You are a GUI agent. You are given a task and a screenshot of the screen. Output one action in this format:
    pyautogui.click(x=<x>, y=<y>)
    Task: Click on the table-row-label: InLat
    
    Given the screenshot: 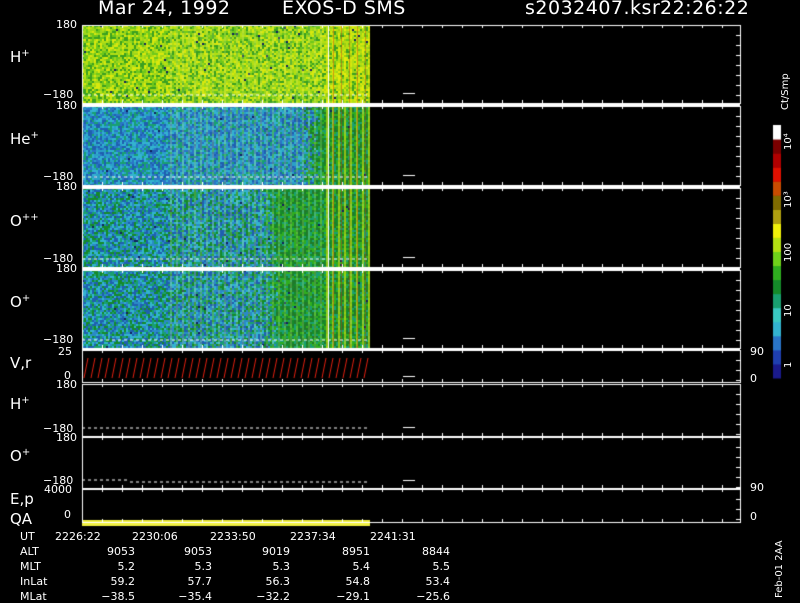 What is the action you would take?
    pyautogui.click(x=34, y=581)
    